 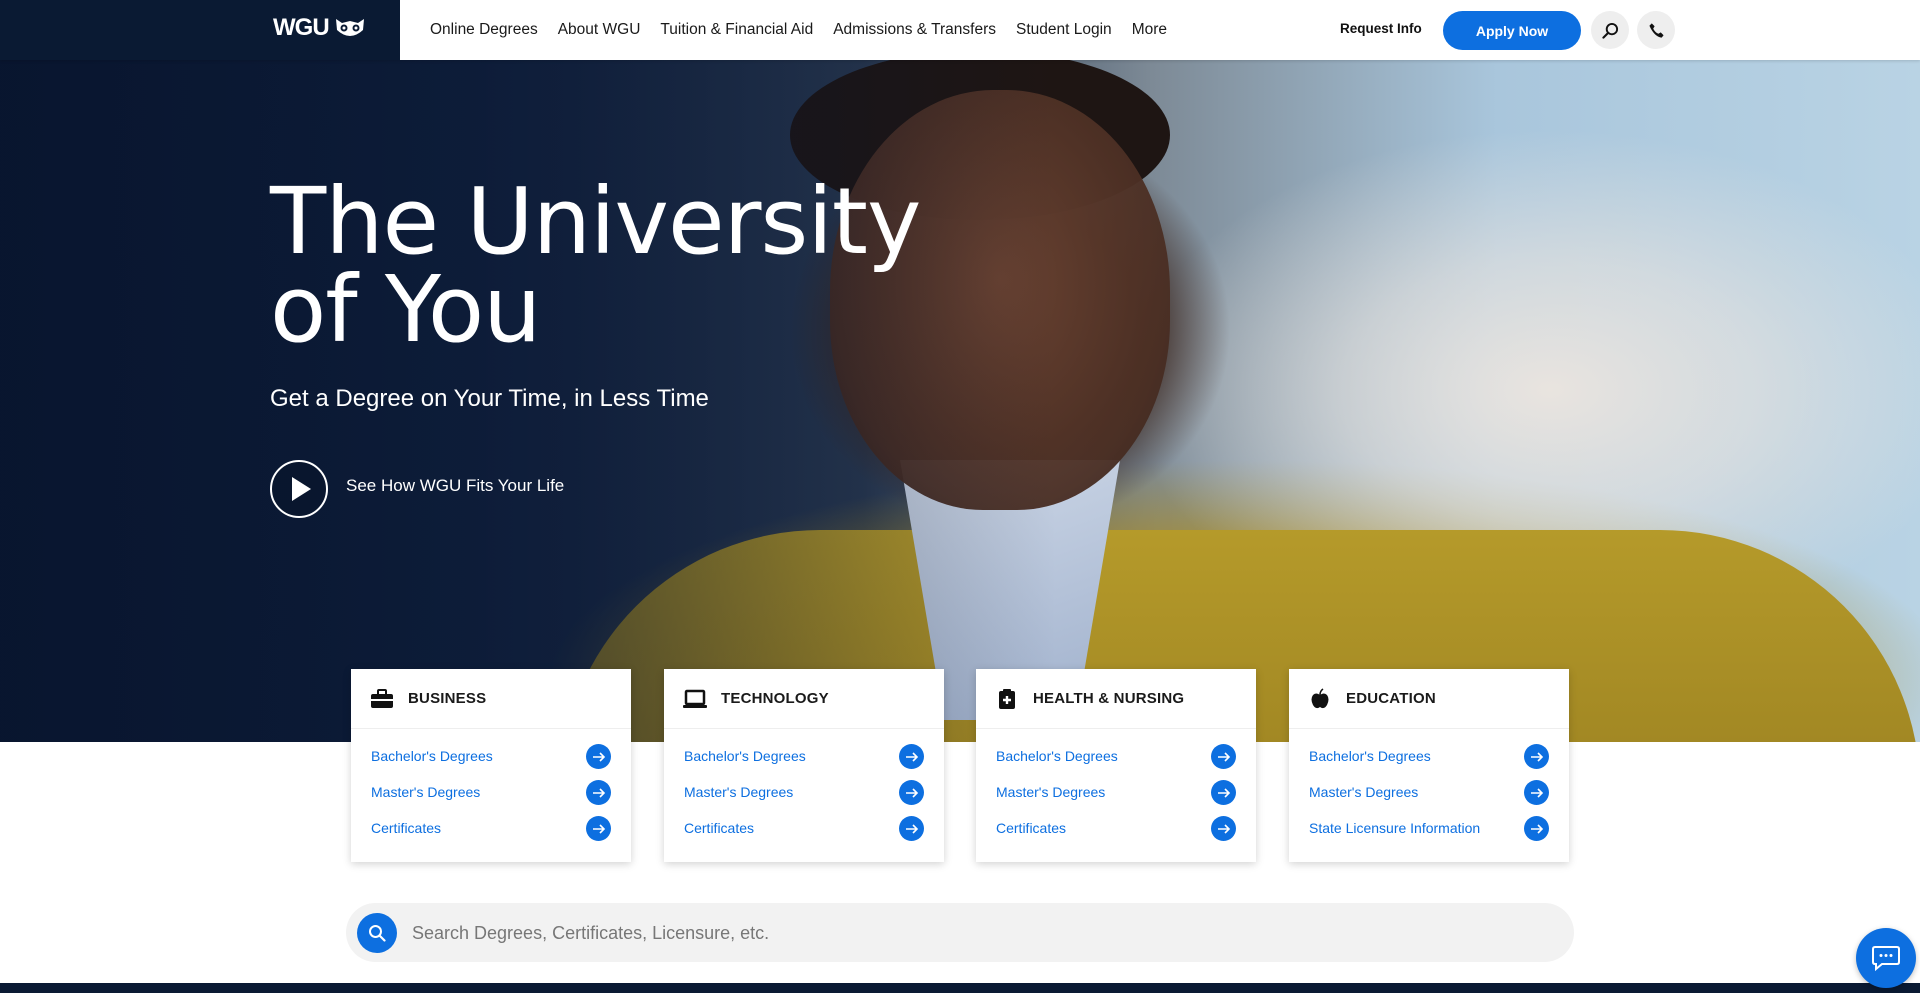 I want to click on business-bachelors-link: Bachelor's Degrees, so click(x=491, y=756).